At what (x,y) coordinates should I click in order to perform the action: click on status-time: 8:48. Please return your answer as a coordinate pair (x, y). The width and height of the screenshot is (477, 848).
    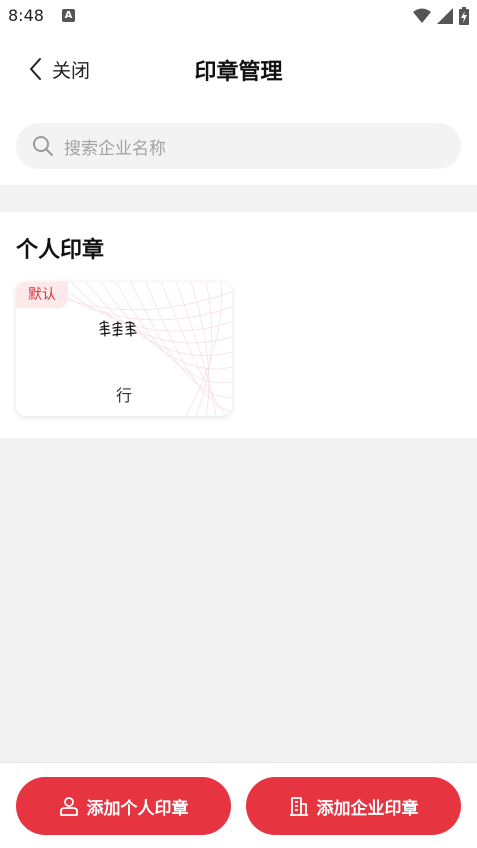
    Looking at the image, I should click on (26, 15).